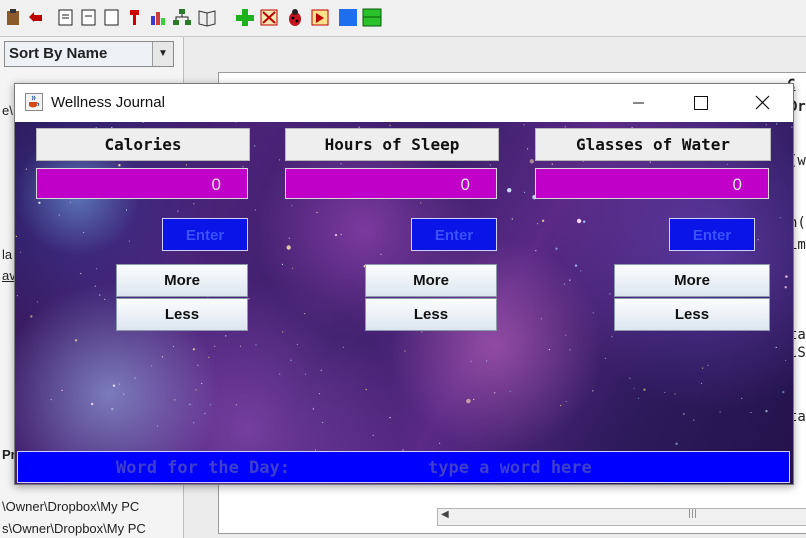 The width and height of the screenshot is (806, 538). I want to click on document-icon, so click(65, 17).